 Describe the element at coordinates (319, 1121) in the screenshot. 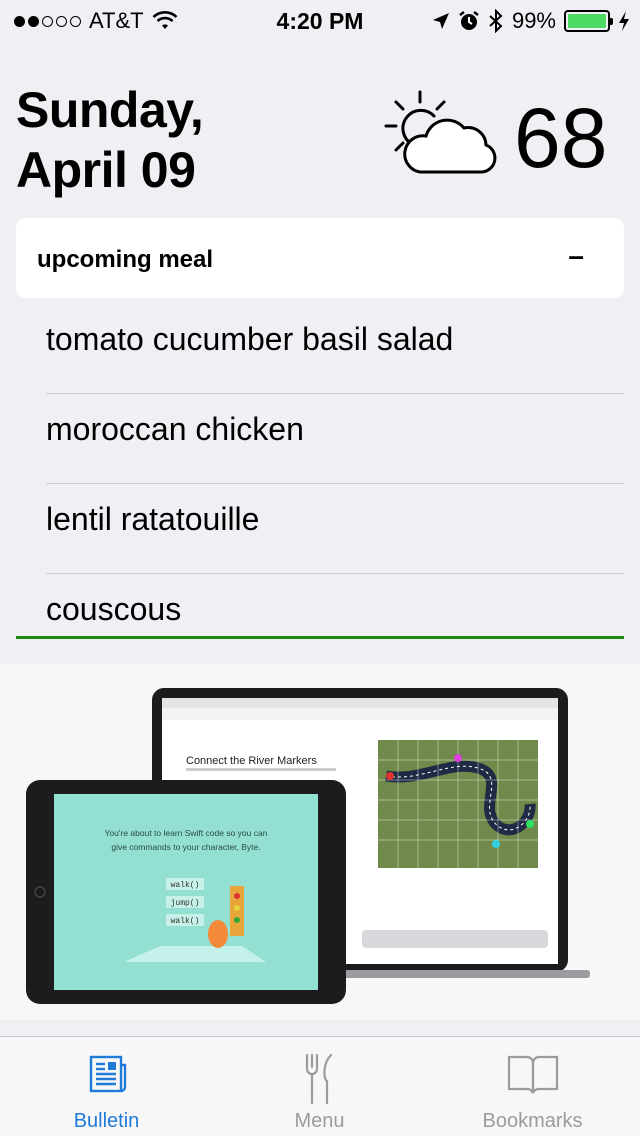

I see `tab-label: Menu` at that location.